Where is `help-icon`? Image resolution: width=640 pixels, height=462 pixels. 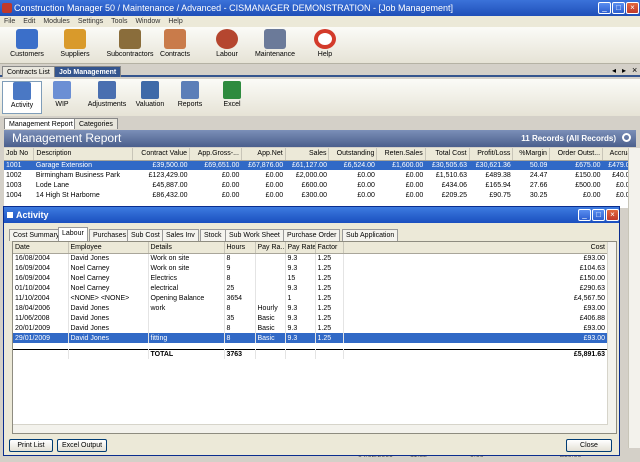
help-icon is located at coordinates (325, 39).